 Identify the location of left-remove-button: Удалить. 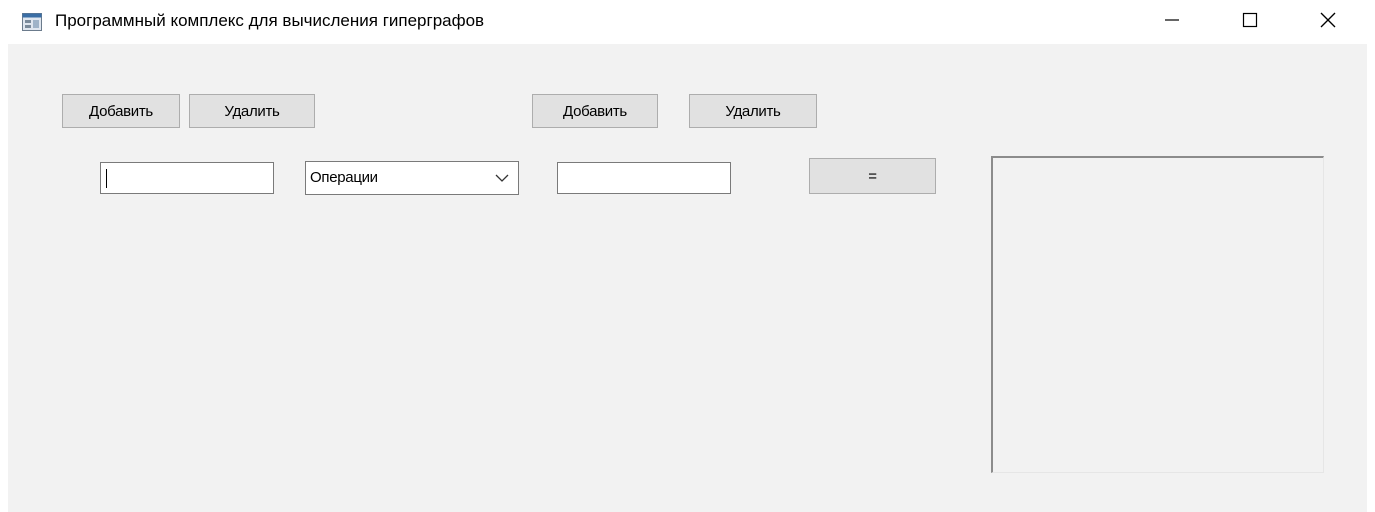
(252, 111).